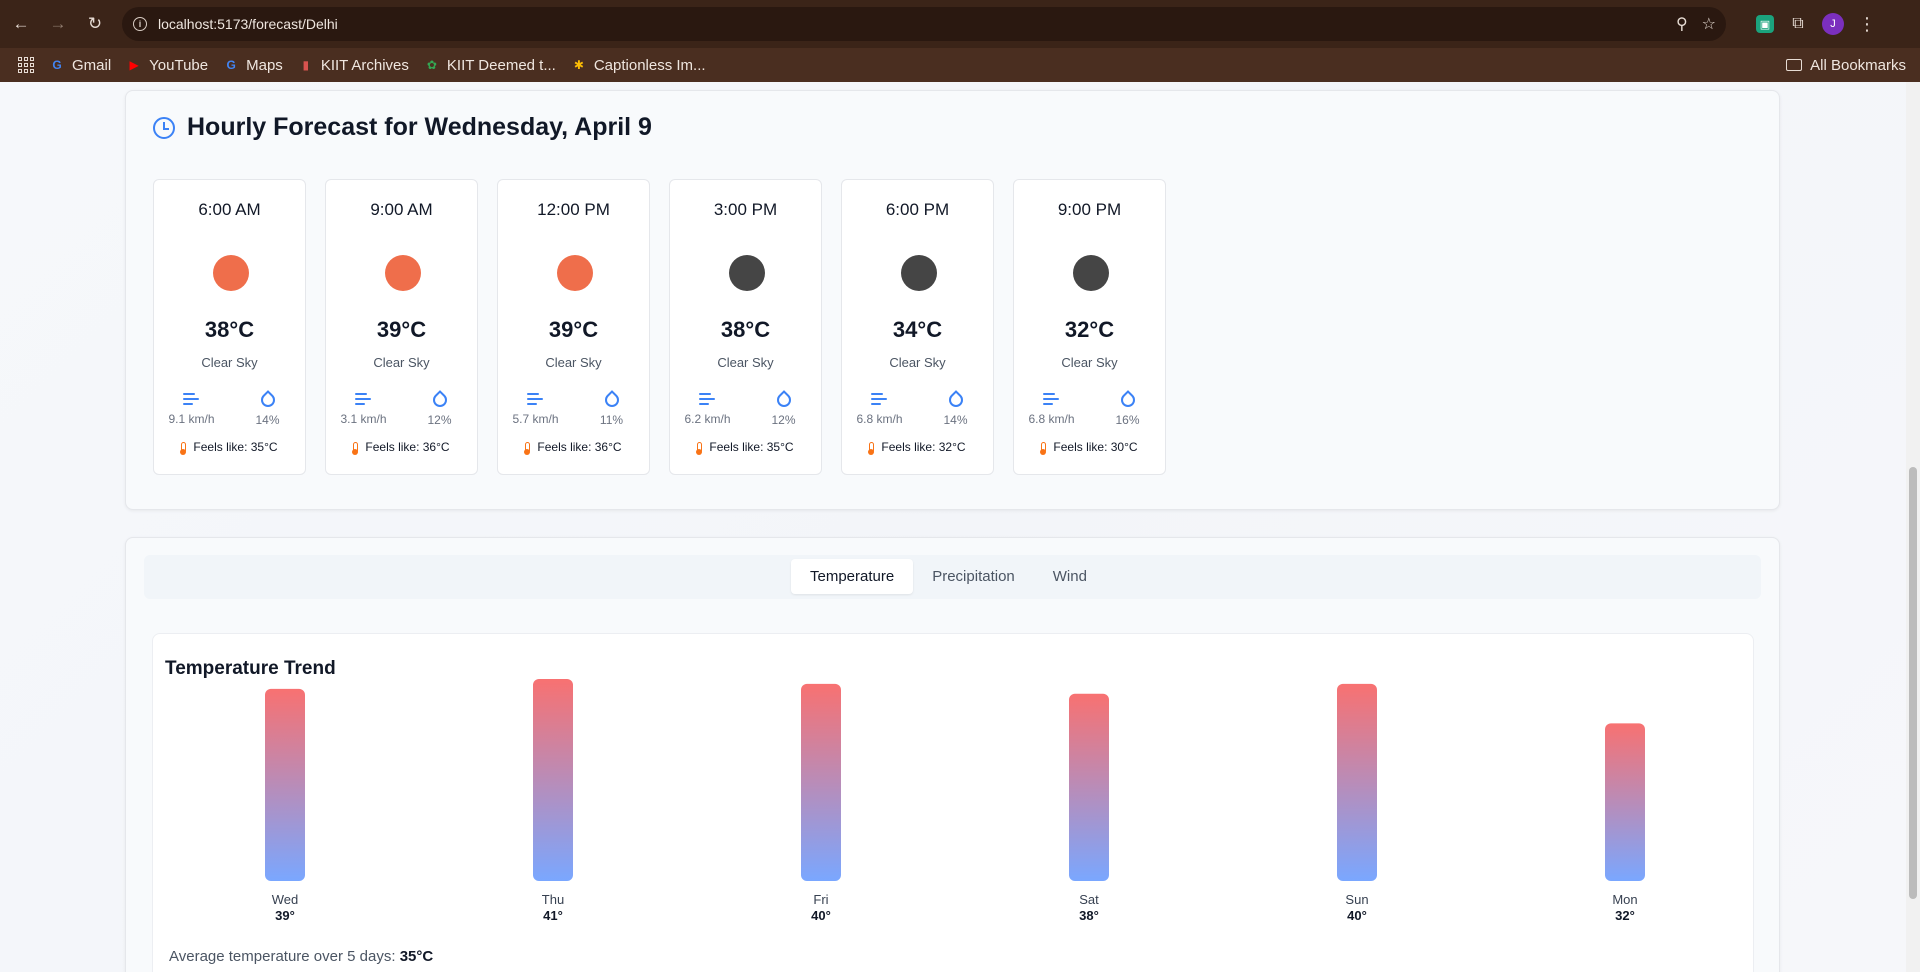  I want to click on page-scrollbar, so click(1913, 527).